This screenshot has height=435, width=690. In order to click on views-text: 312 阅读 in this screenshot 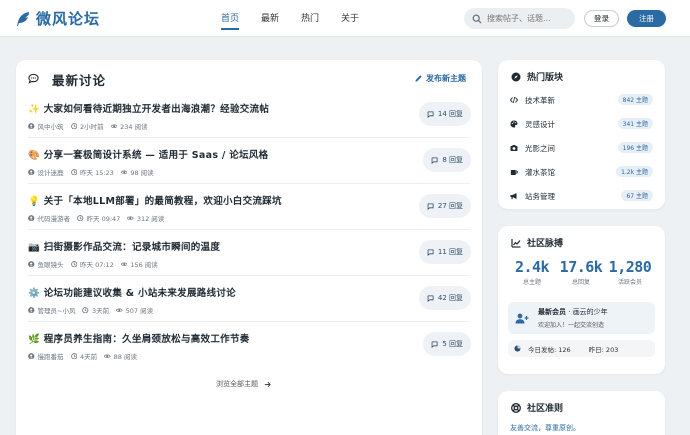, I will do `click(150, 219)`.